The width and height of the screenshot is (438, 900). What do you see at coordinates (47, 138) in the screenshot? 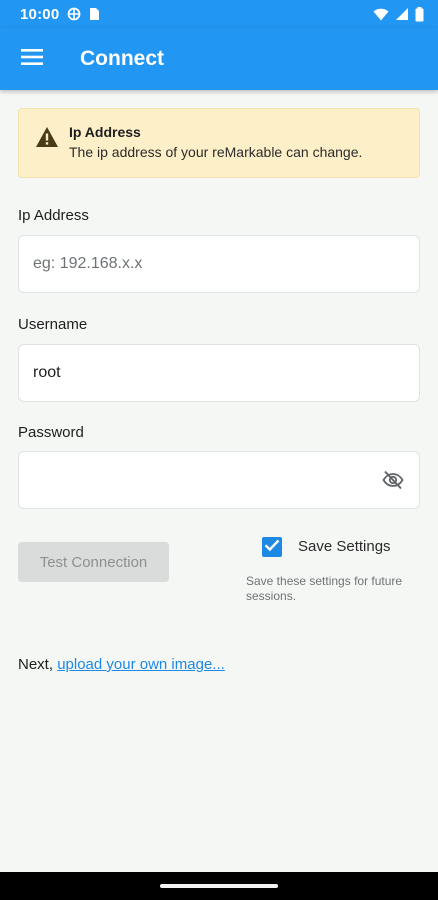
I see `warning-icon` at bounding box center [47, 138].